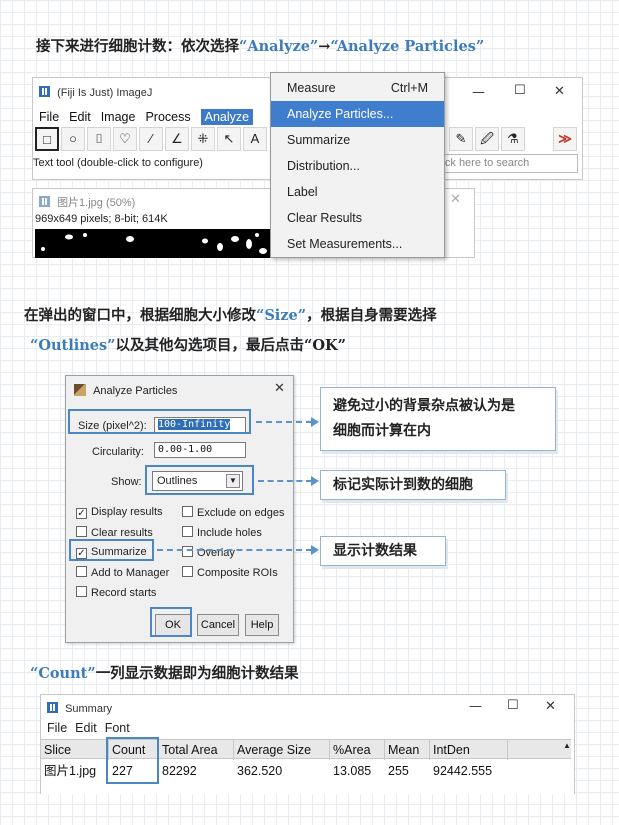  Describe the element at coordinates (230, 345) in the screenshot. I see `step2-text-c: 以及其他勾选项目，最后点击“OK”` at that location.